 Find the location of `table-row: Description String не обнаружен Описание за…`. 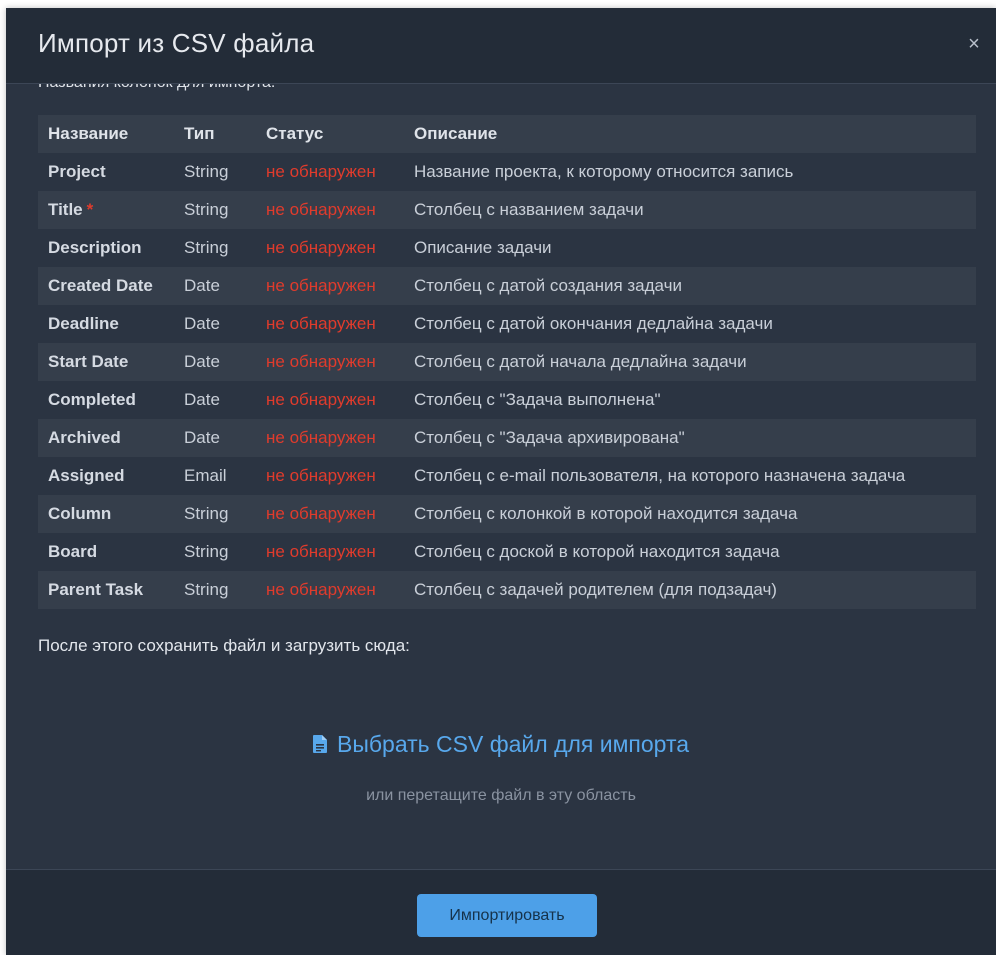

table-row: Description String не обнаружен Описание за… is located at coordinates (507, 248).